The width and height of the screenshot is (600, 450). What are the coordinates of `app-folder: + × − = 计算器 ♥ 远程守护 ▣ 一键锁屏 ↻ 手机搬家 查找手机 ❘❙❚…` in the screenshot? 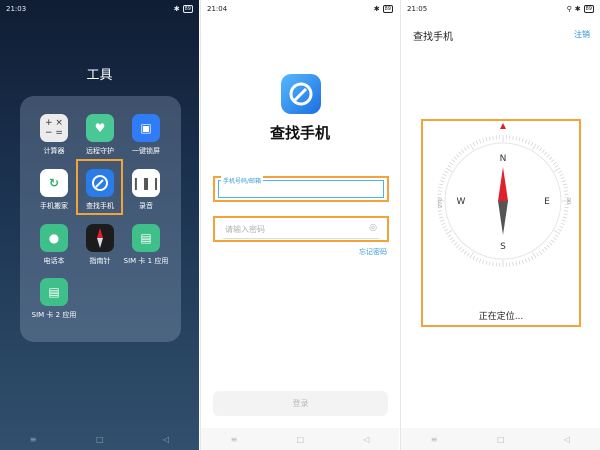 It's located at (100, 219).